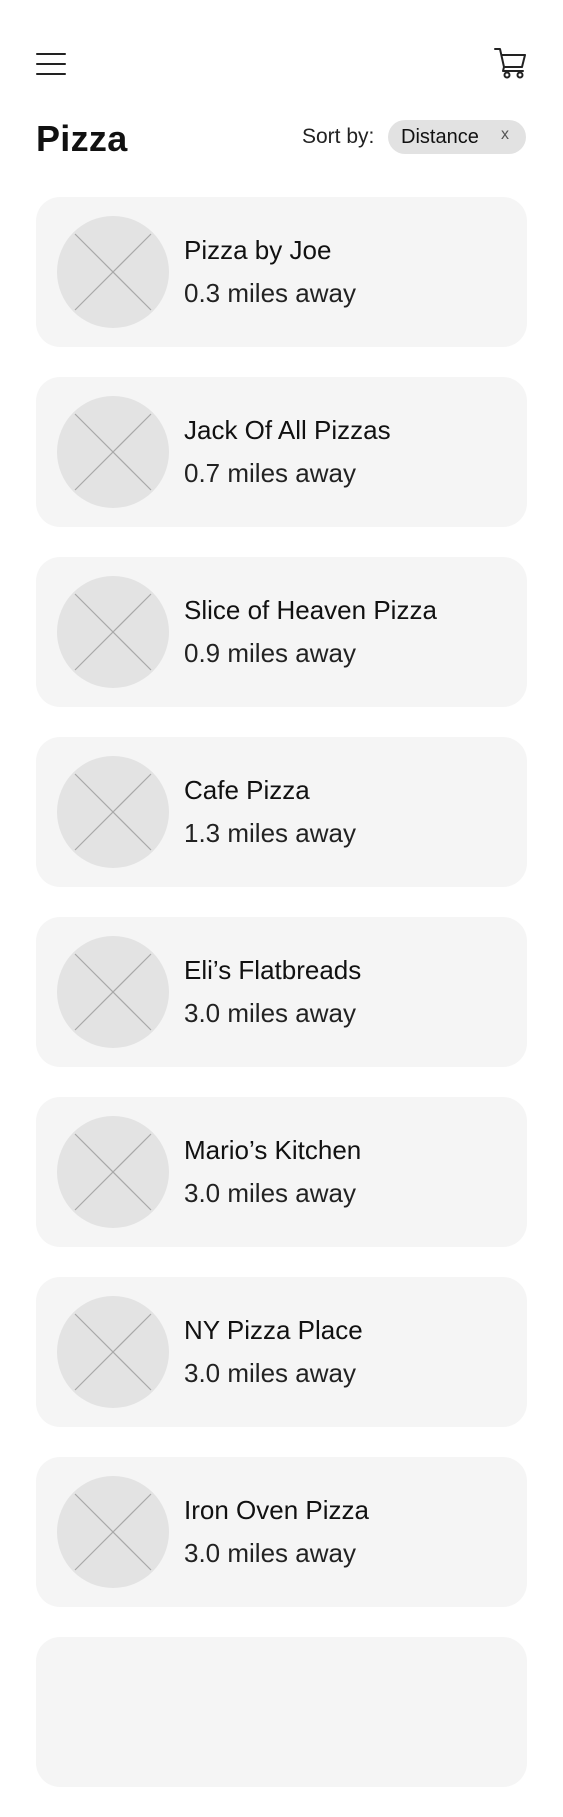 The image size is (563, 1817). Describe the element at coordinates (273, 1330) in the screenshot. I see `restaurant-name: NY Pizza Place` at that location.